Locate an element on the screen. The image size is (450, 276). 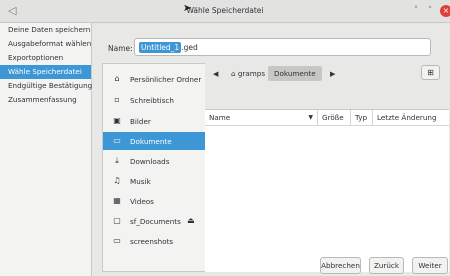
place-downloads: ⤓ Downloads is located at coordinates (154, 161).